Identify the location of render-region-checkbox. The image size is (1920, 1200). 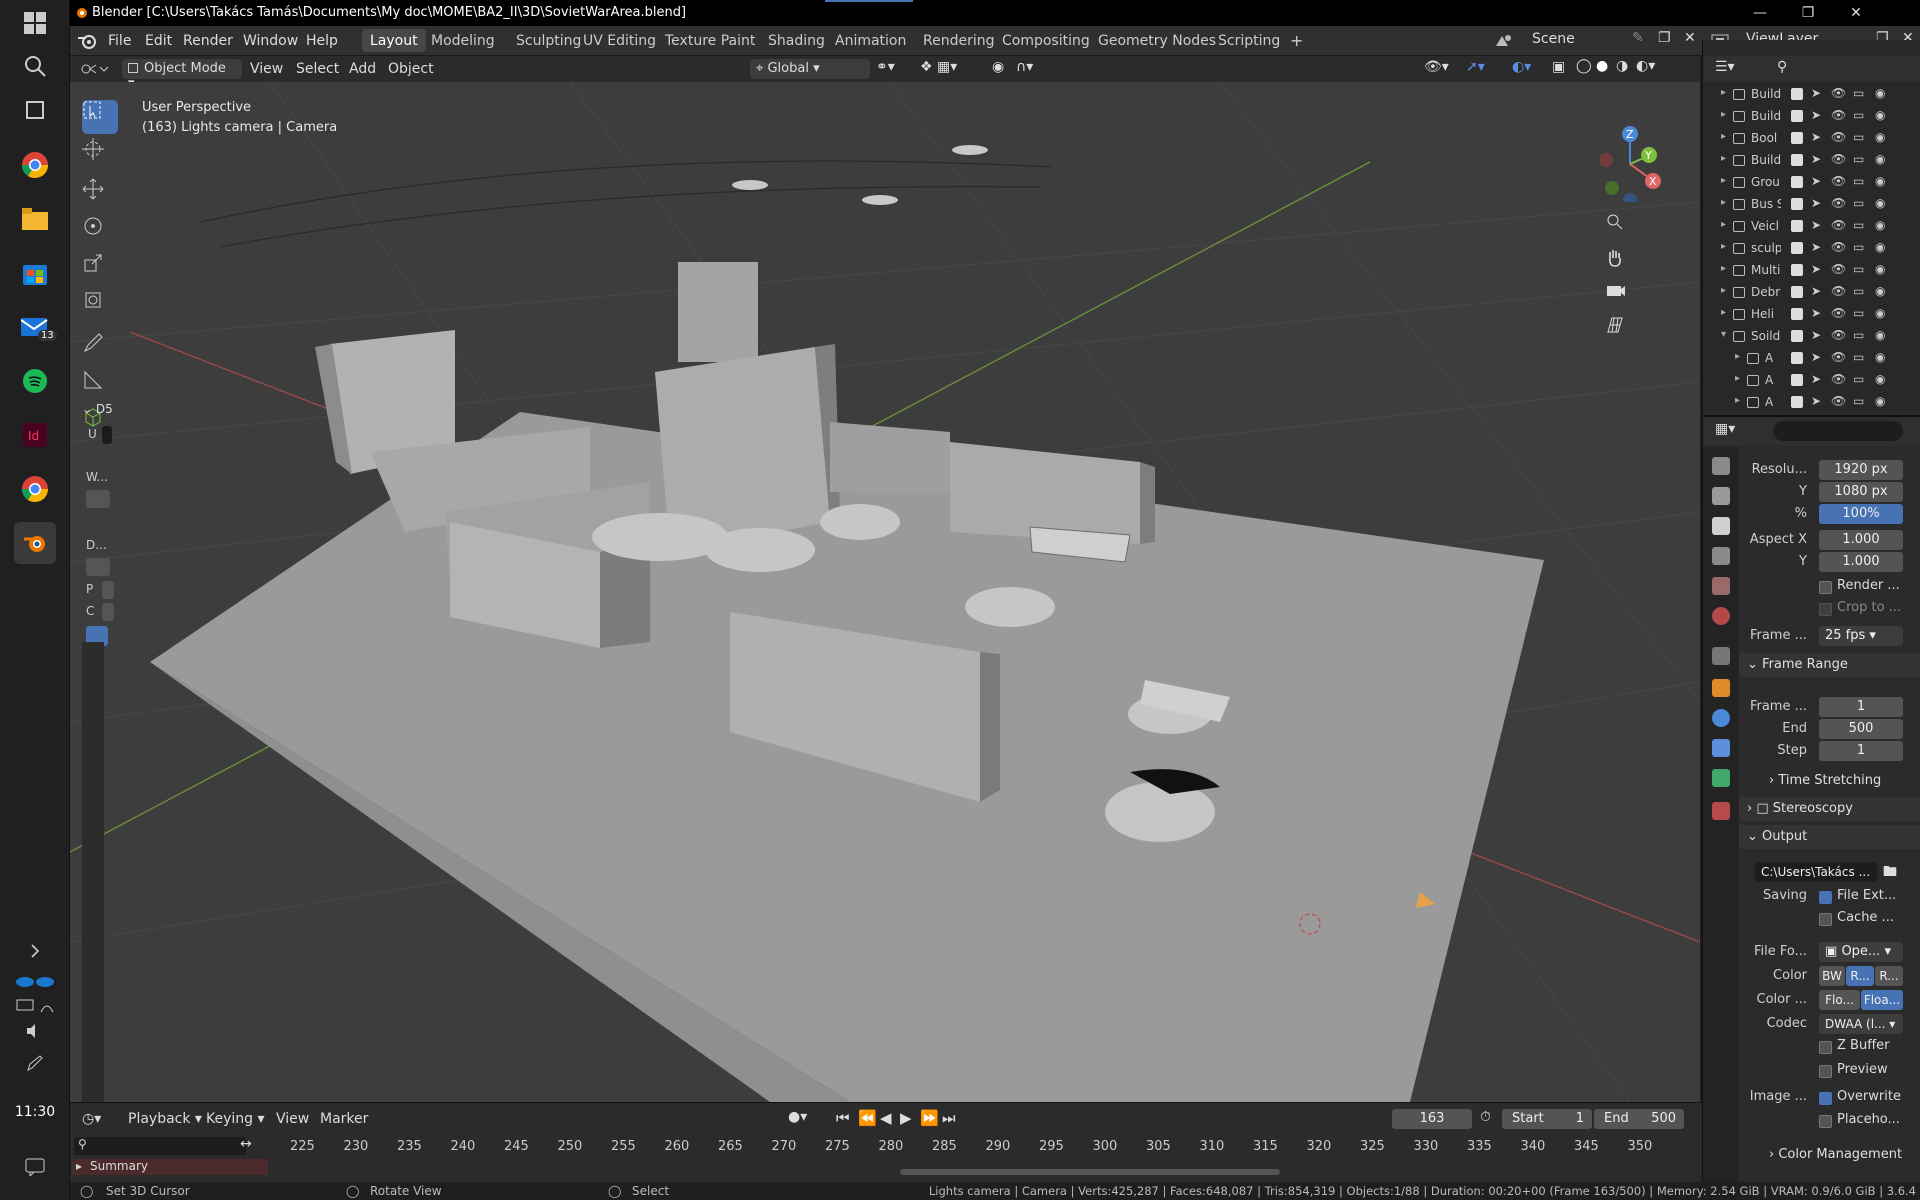
(1825, 587).